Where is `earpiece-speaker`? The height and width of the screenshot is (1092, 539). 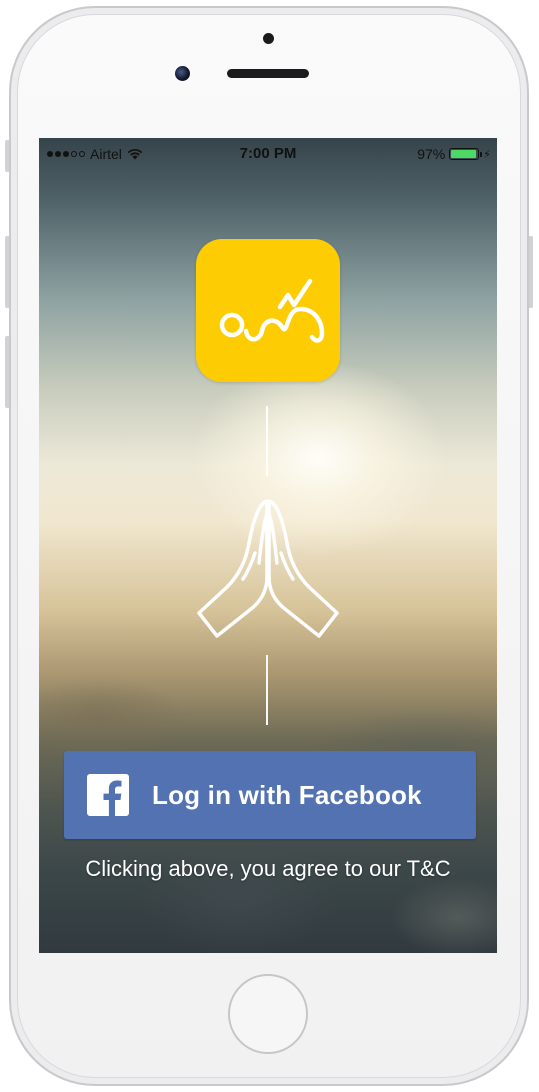 earpiece-speaker is located at coordinates (268, 73).